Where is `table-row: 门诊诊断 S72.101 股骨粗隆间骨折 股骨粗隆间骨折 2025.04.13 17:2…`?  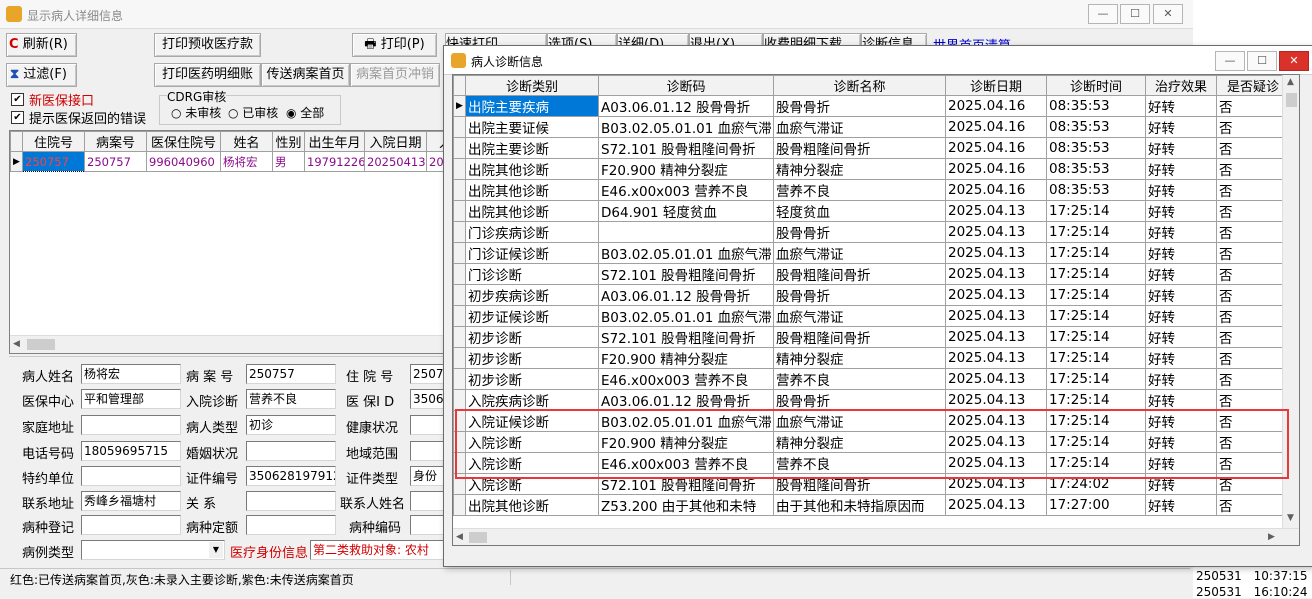 table-row: 门诊诊断 S72.101 股骨粗隆间骨折 股骨粗隆间骨折 2025.04.13 17:2… is located at coordinates (871, 274).